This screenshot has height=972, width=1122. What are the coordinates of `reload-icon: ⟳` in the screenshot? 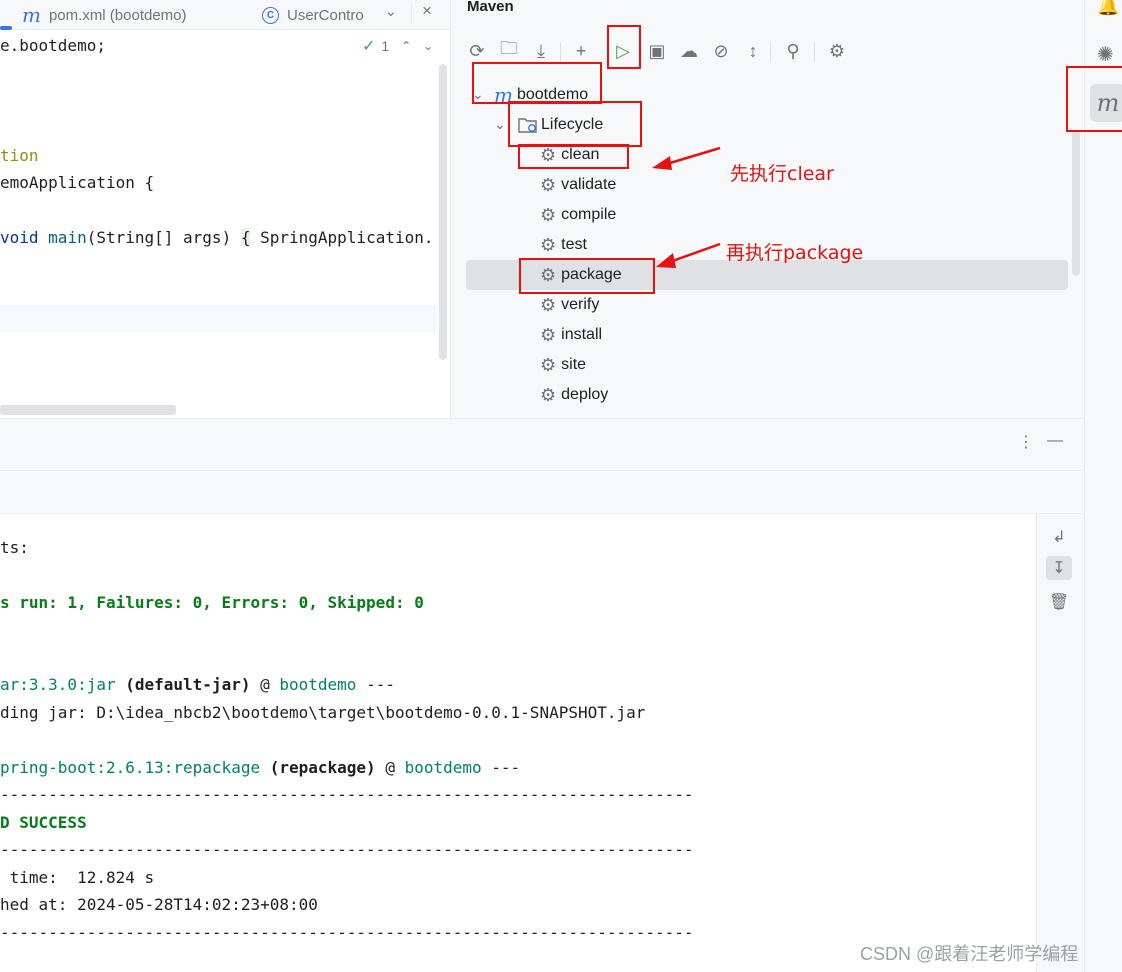 It's located at (477, 51).